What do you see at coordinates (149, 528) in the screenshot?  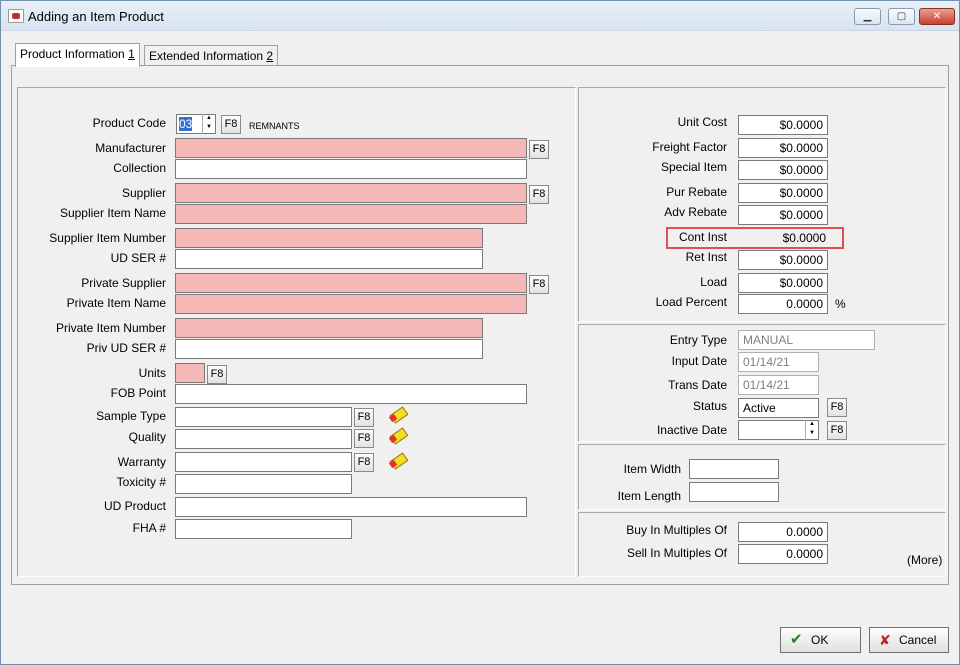 I see `fha-label: FHA #` at bounding box center [149, 528].